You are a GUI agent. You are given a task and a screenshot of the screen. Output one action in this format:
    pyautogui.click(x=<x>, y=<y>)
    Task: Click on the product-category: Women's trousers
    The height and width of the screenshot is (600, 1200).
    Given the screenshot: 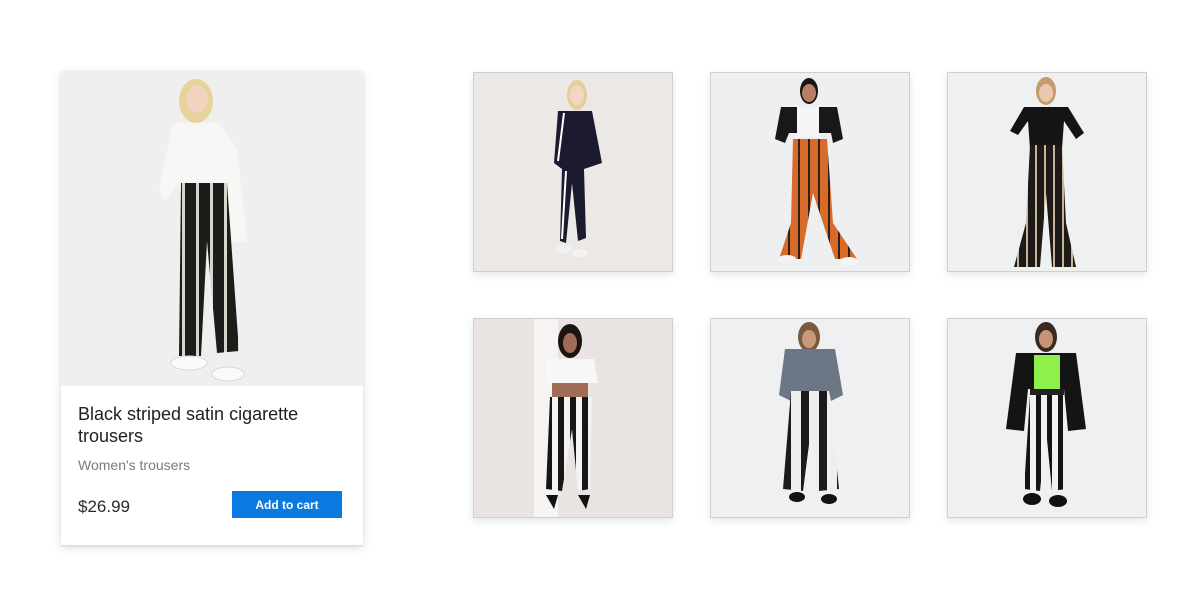 What is the action you would take?
    pyautogui.click(x=134, y=465)
    